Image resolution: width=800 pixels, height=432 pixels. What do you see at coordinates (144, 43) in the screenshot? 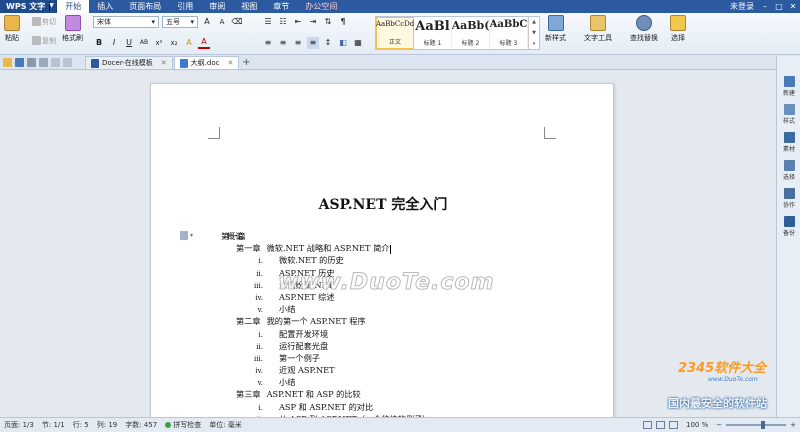
I see `strikethrough-icon: AB` at bounding box center [144, 43].